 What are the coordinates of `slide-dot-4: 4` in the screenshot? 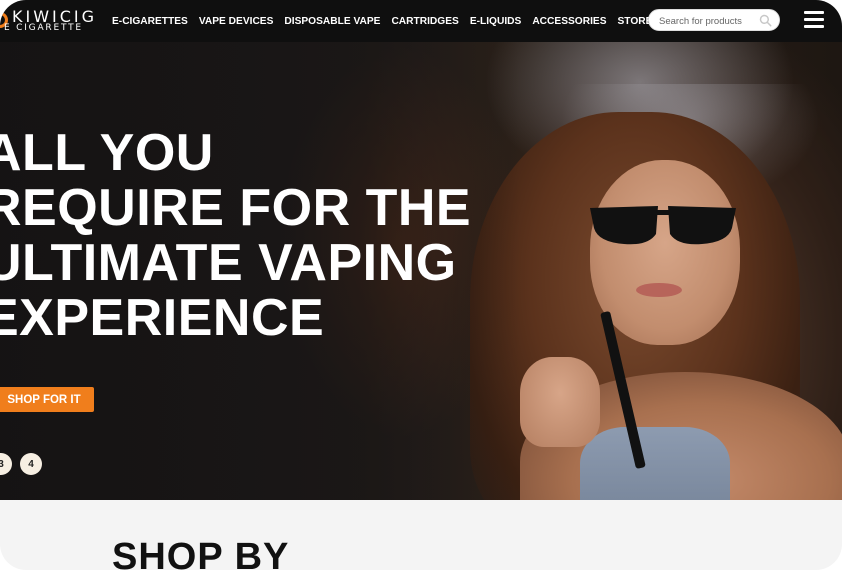 It's located at (31, 464).